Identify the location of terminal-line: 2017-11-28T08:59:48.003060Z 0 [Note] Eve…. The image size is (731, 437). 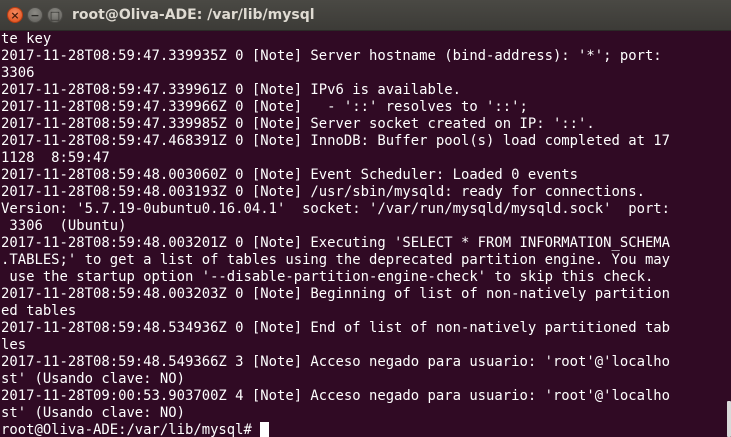
(290, 175).